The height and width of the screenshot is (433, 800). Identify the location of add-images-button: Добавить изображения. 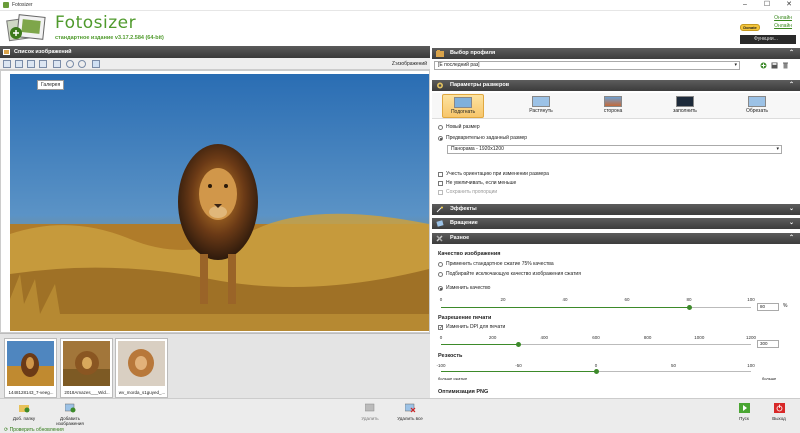
(70, 414).